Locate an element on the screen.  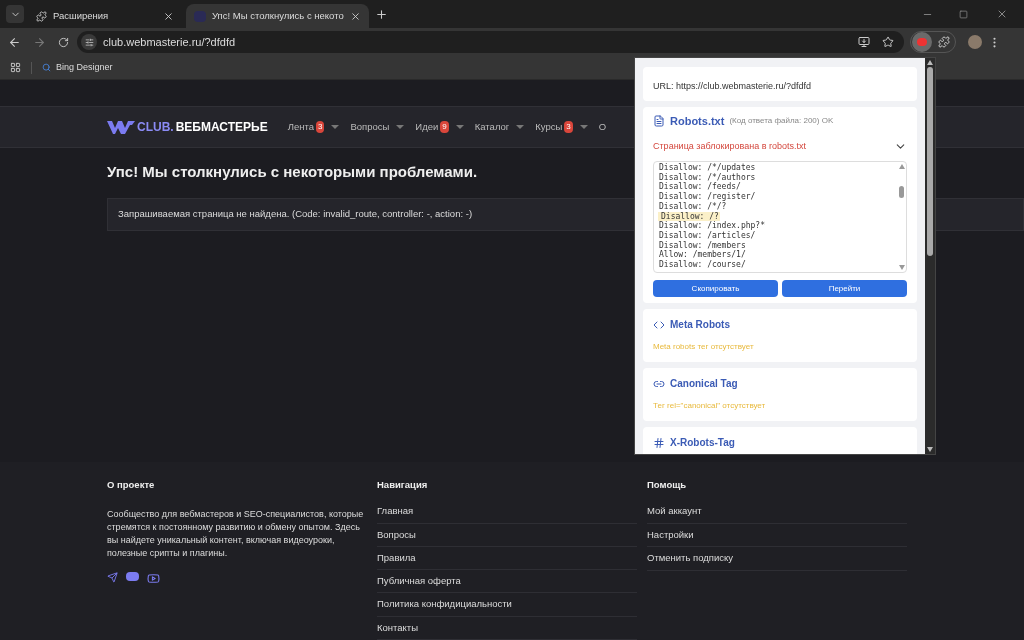
footer-link: Вопросы is located at coordinates (507, 535).